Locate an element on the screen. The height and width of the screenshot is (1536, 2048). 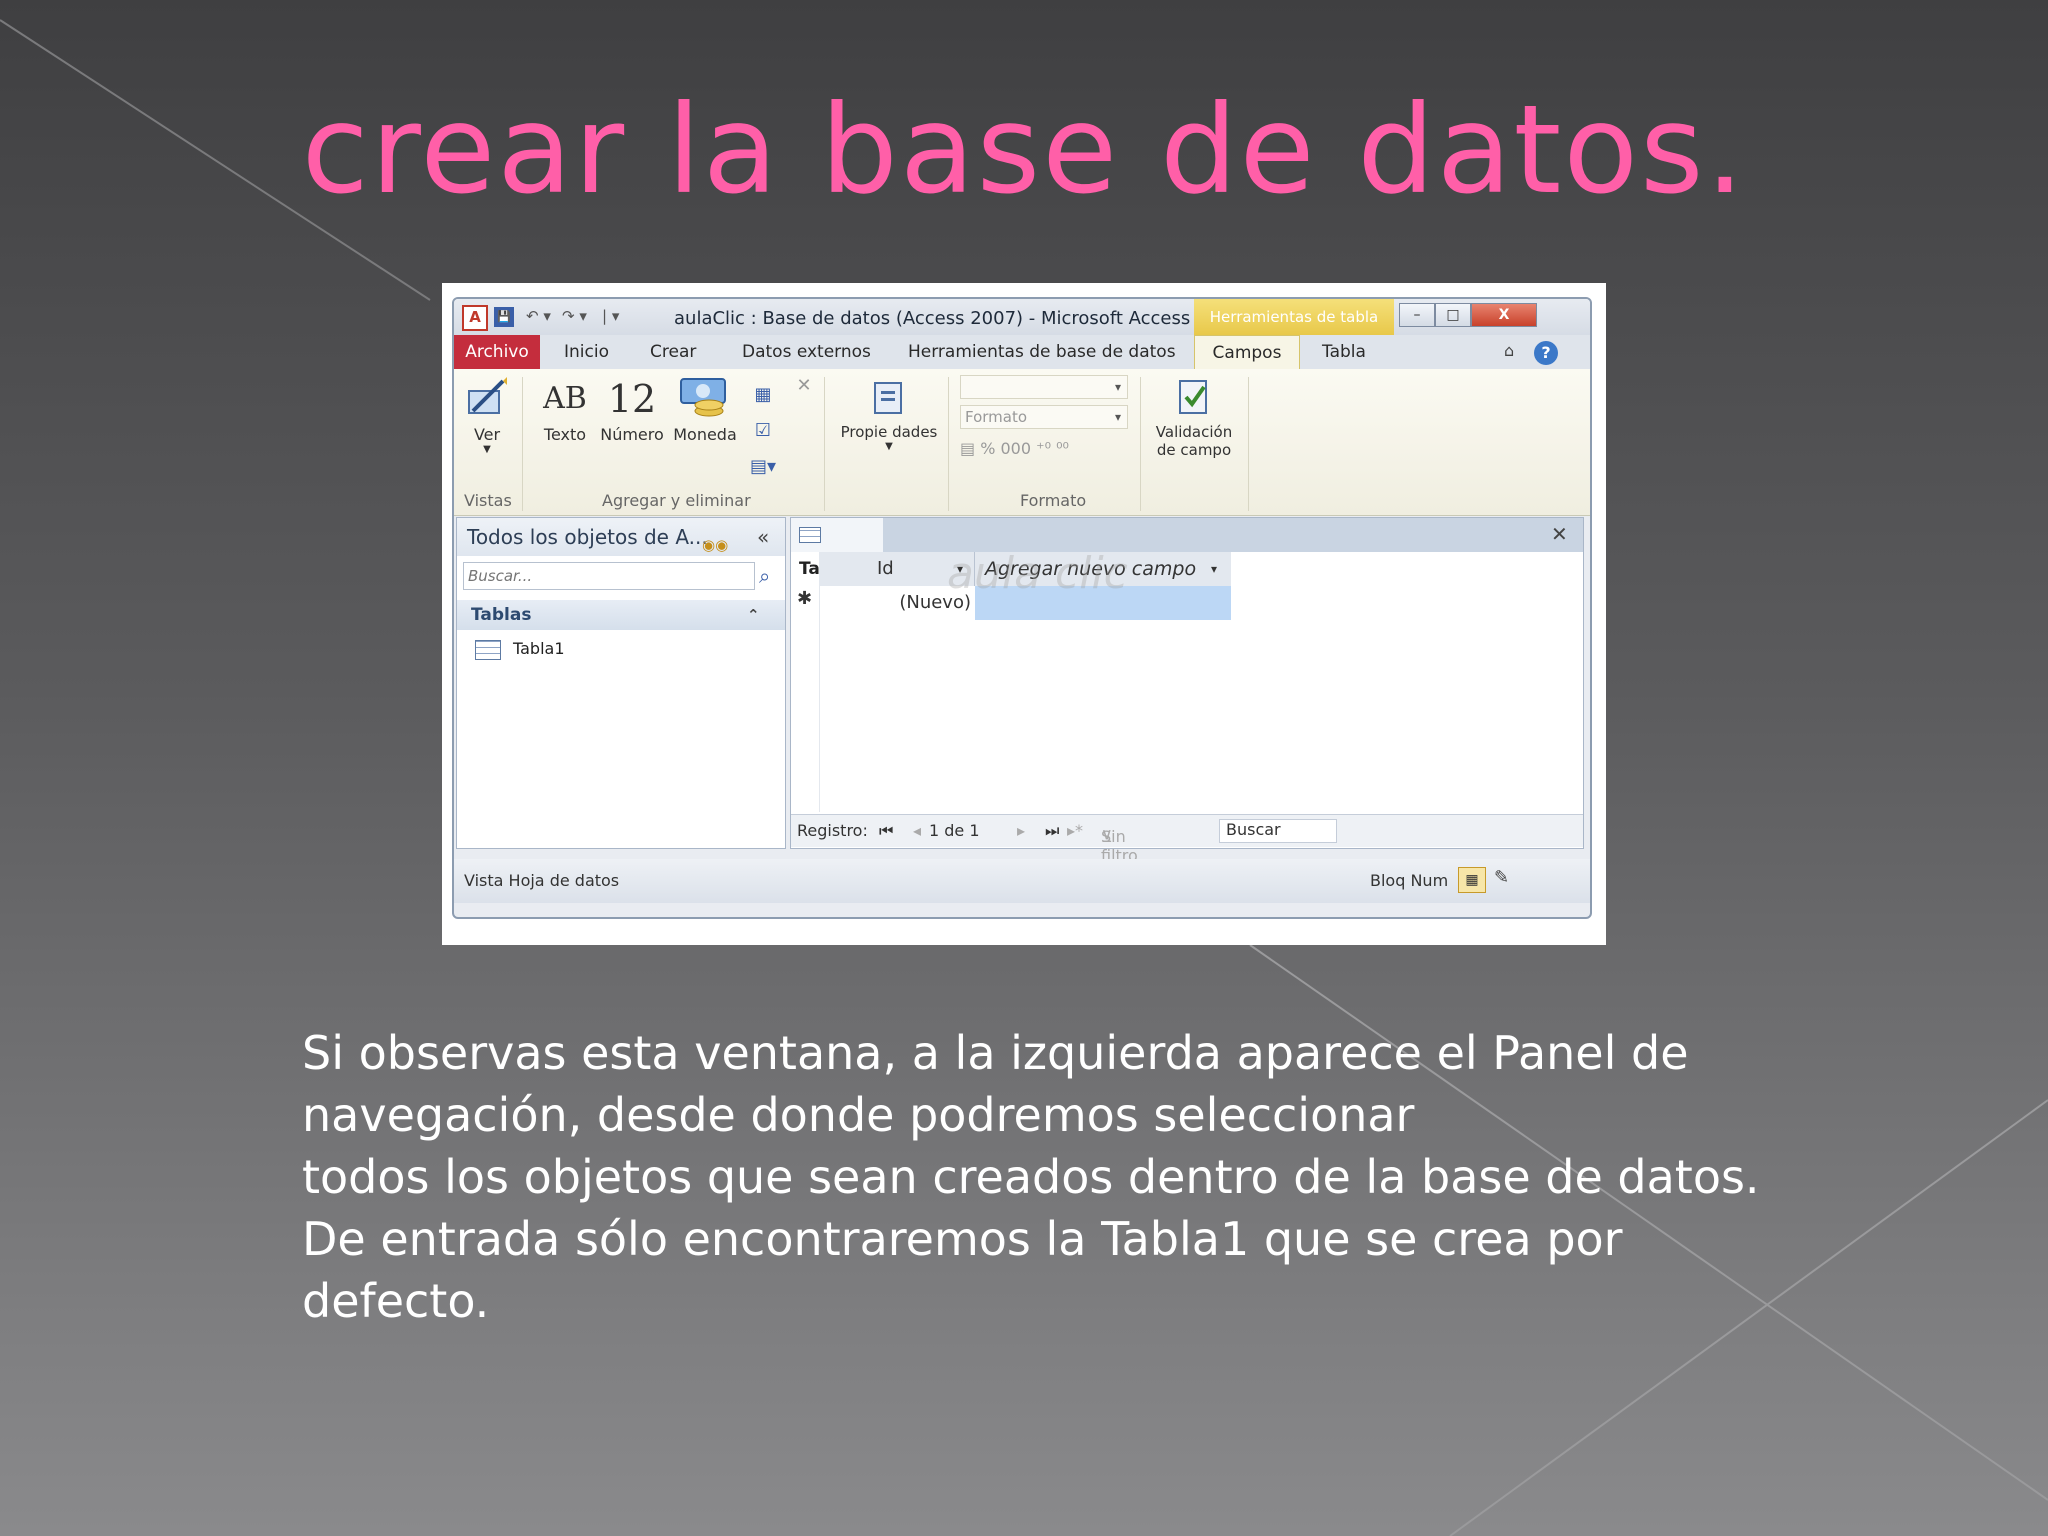
properties-icon is located at coordinates (888, 398).